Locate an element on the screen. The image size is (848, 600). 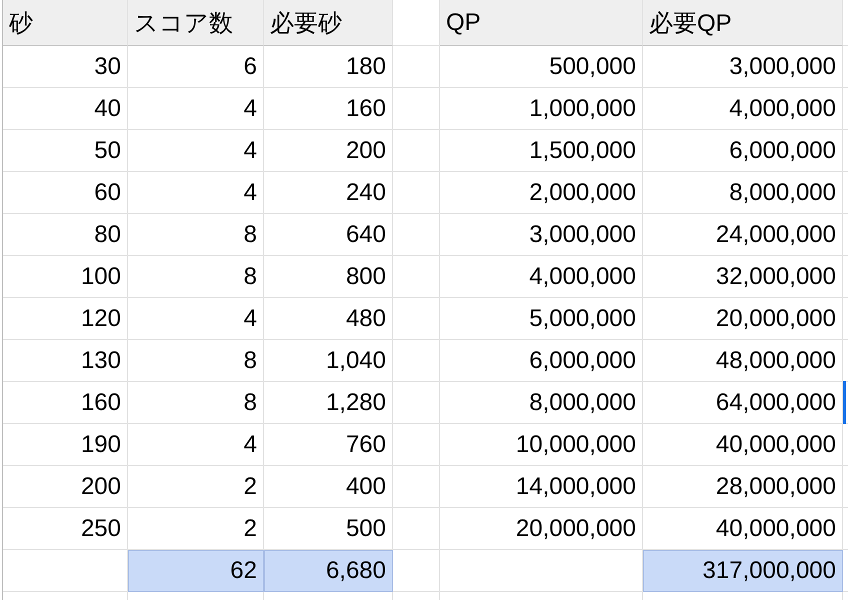
table-cell: 10,000,000 is located at coordinates (541, 445).